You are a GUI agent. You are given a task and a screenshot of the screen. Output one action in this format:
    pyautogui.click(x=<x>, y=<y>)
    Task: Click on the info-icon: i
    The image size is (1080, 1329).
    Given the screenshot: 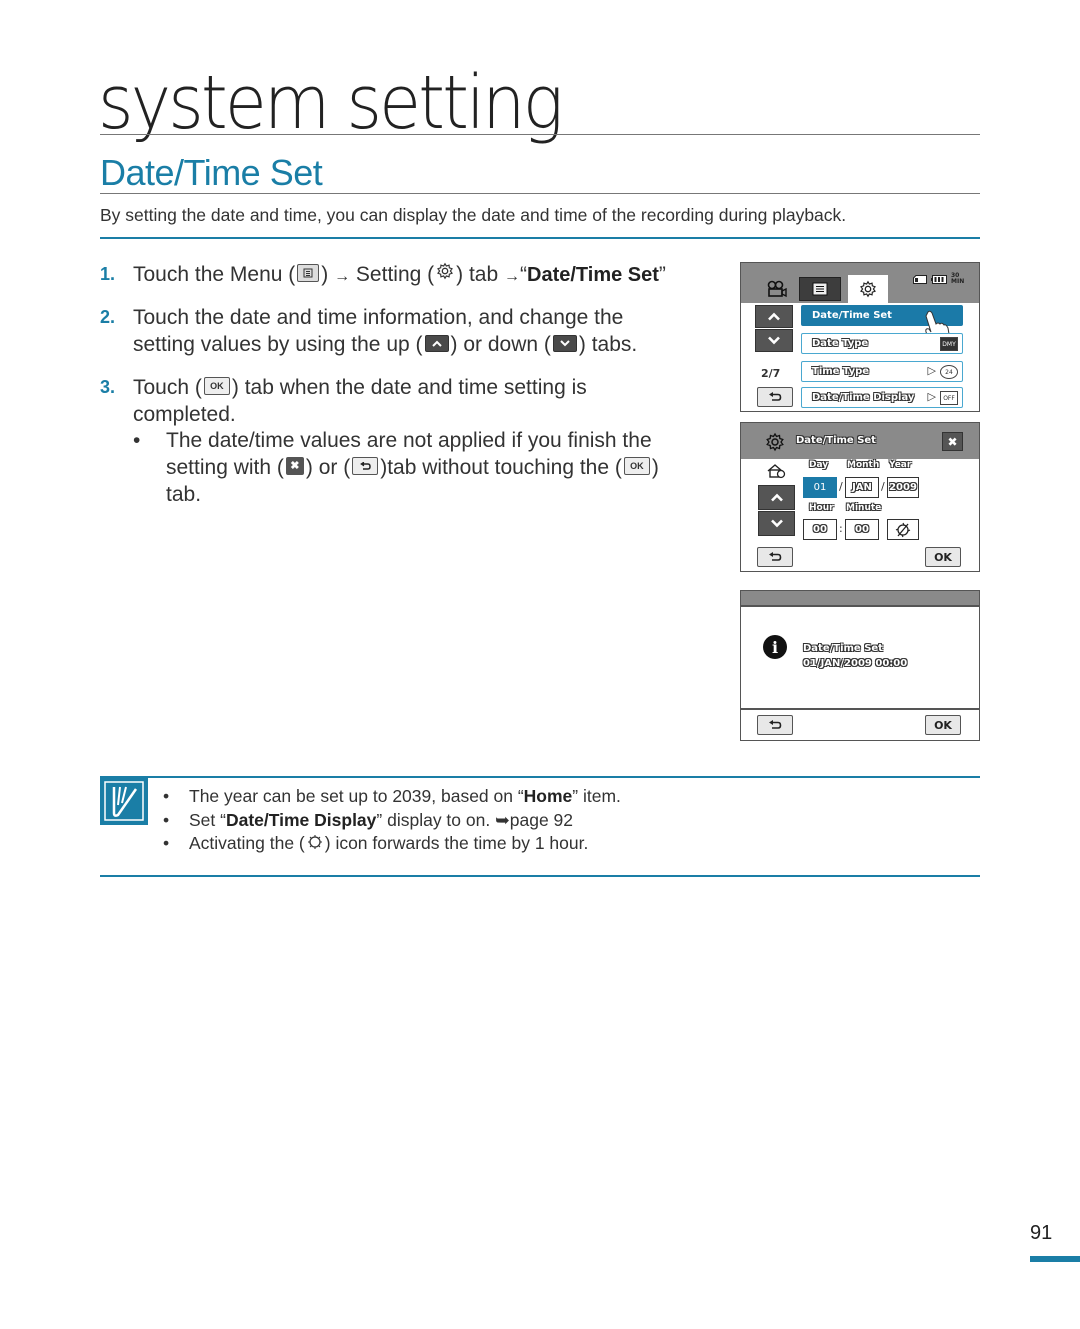 What is the action you would take?
    pyautogui.click(x=775, y=647)
    